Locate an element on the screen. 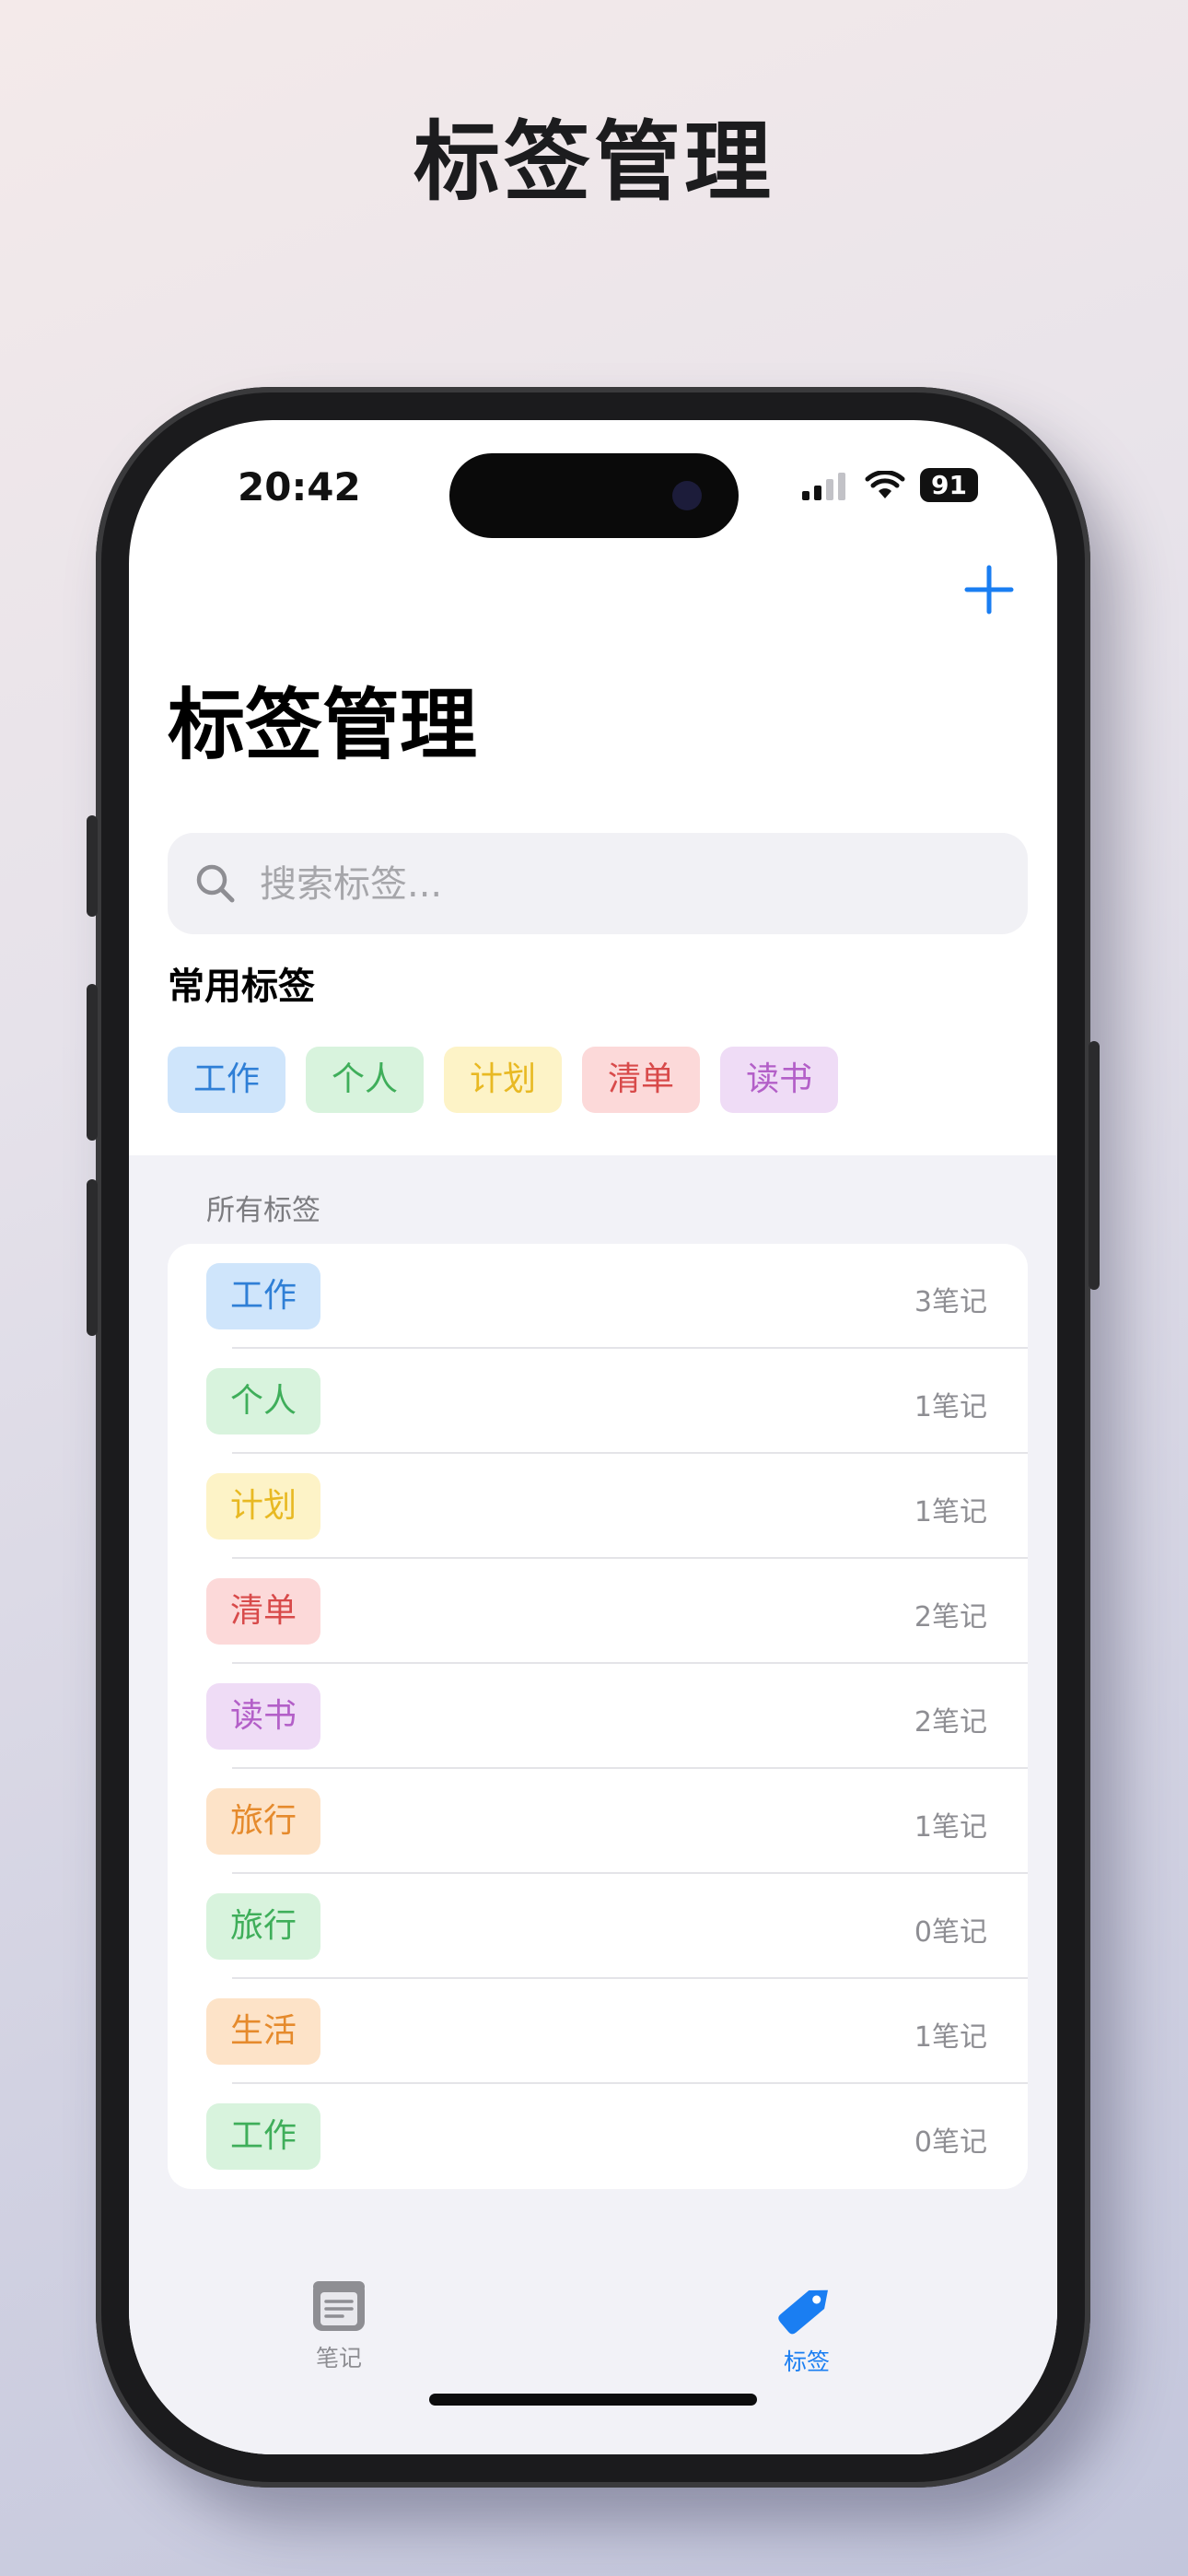 This screenshot has width=1188, height=2576. frequent-tag-chip: 清单 is located at coordinates (641, 1080).